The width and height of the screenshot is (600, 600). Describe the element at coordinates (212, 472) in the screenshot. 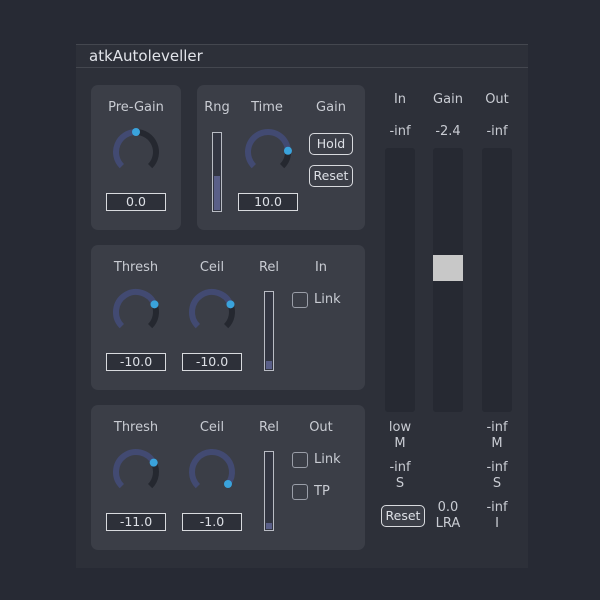

I see `out-ceil-knob` at that location.